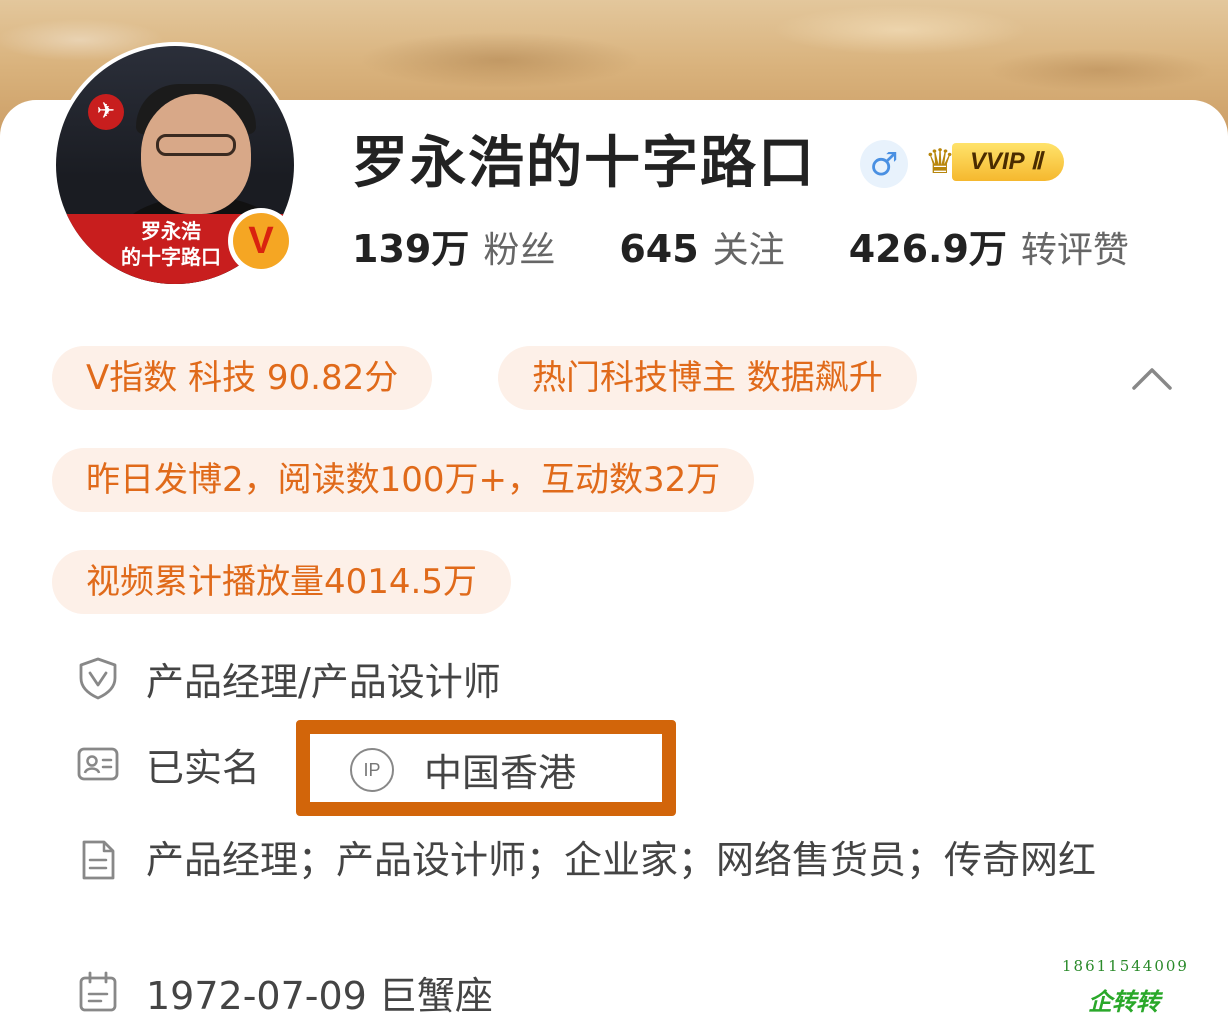 The image size is (1228, 1031). What do you see at coordinates (98, 860) in the screenshot?
I see `document-icon` at bounding box center [98, 860].